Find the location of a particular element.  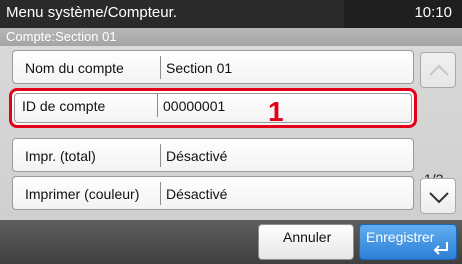

save-button: Enregistrer is located at coordinates (408, 242).